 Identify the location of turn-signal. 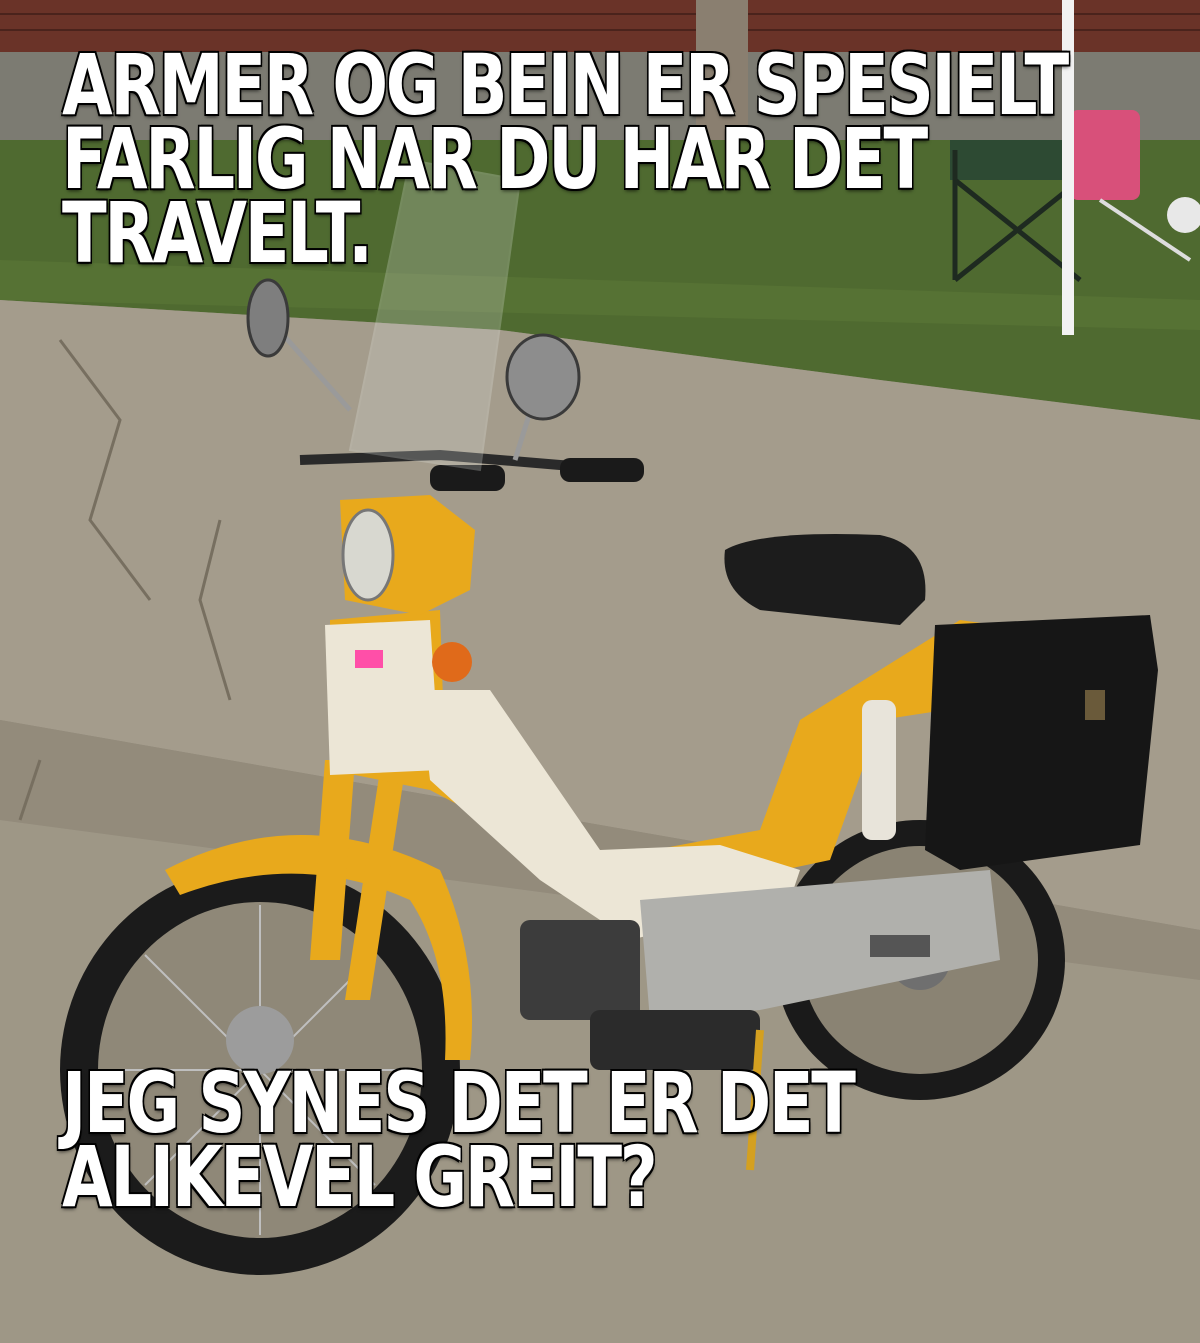
(452, 662).